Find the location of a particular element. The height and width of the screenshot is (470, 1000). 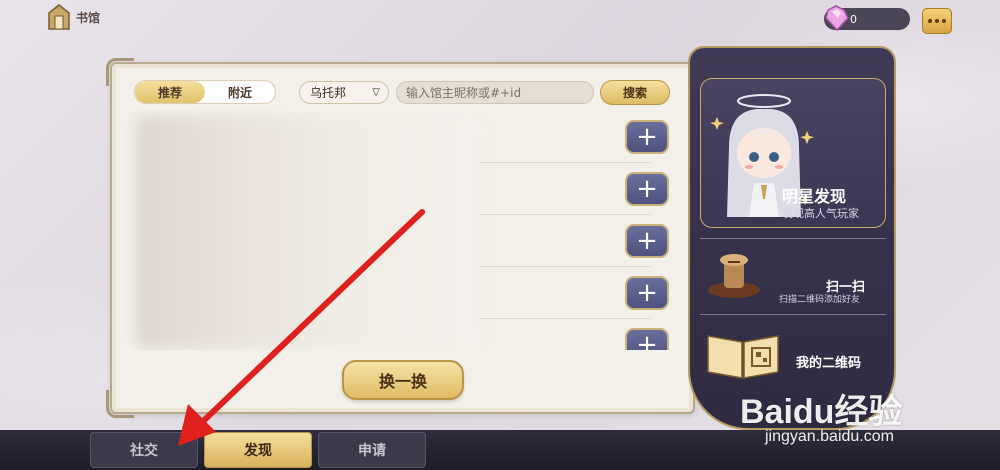

nav-discover: 发现 is located at coordinates (258, 450).